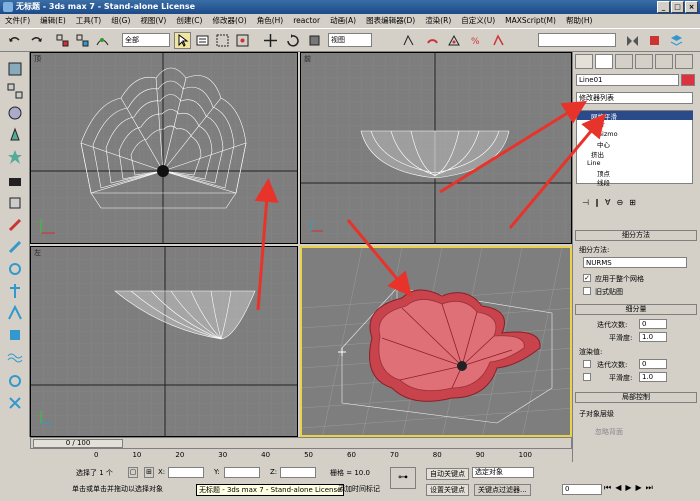  Describe the element at coordinates (628, 490) in the screenshot. I see `play-icon: ▶` at that location.